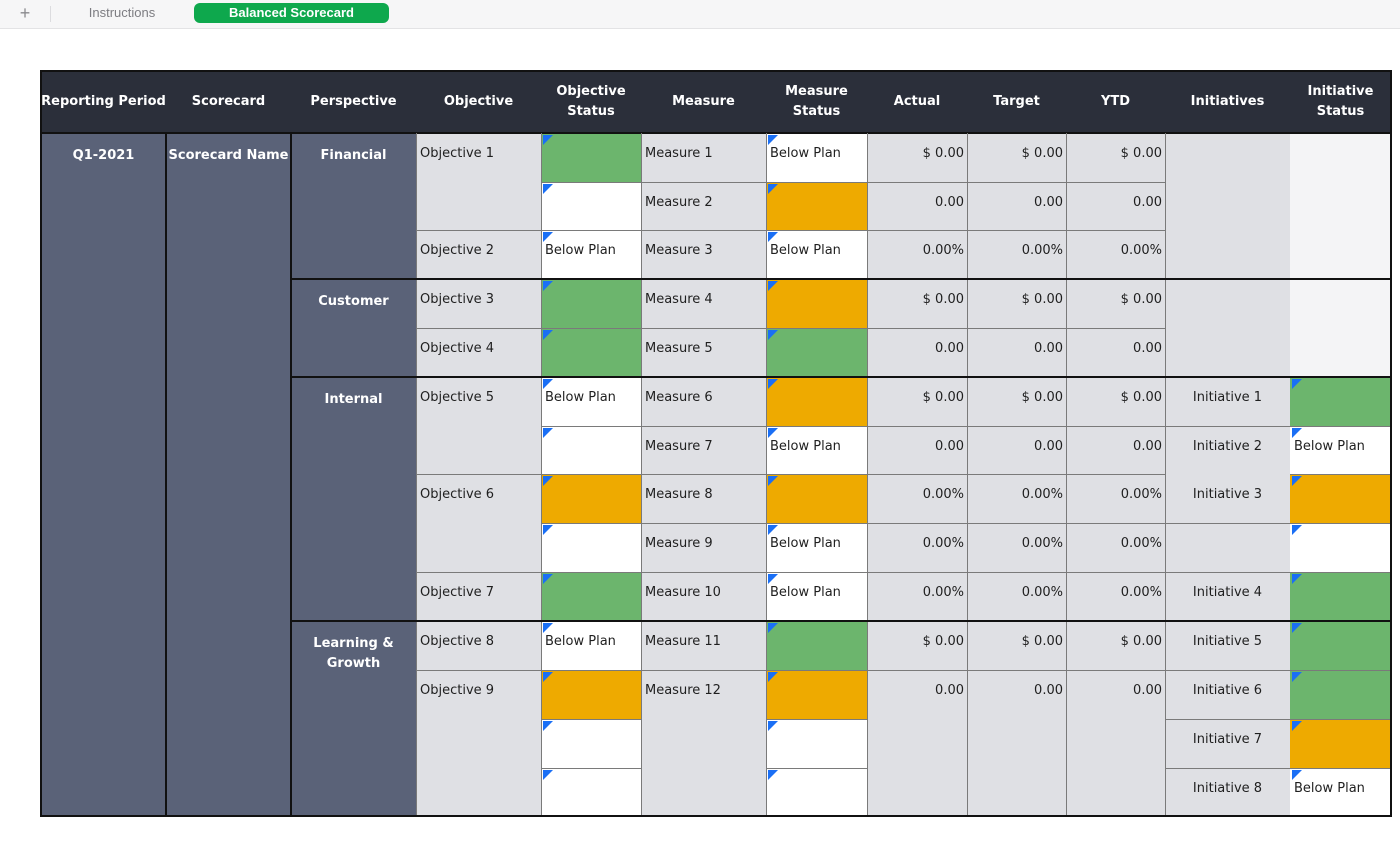  I want to click on measure-cell: Measure 12, so click(703, 743).